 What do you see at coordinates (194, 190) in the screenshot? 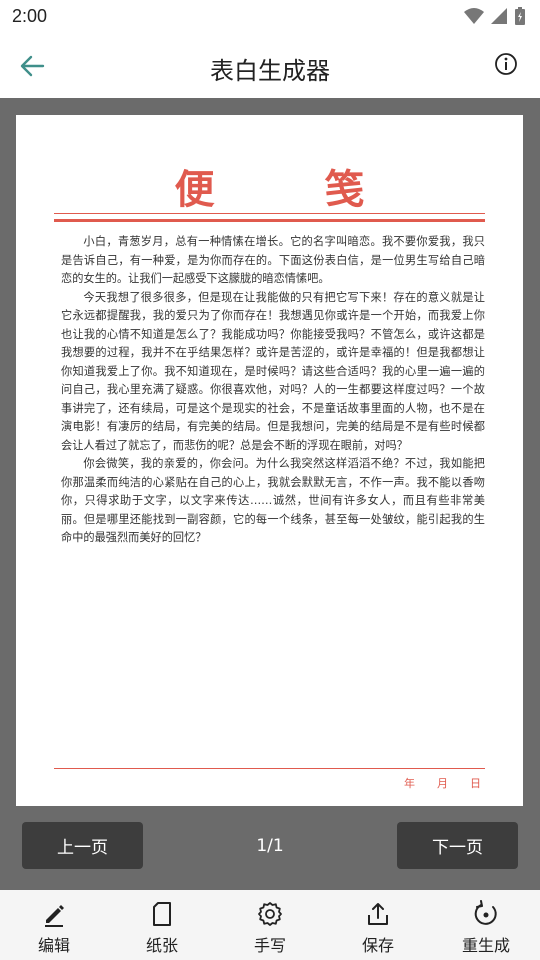
I see `paper-title-left: 便` at bounding box center [194, 190].